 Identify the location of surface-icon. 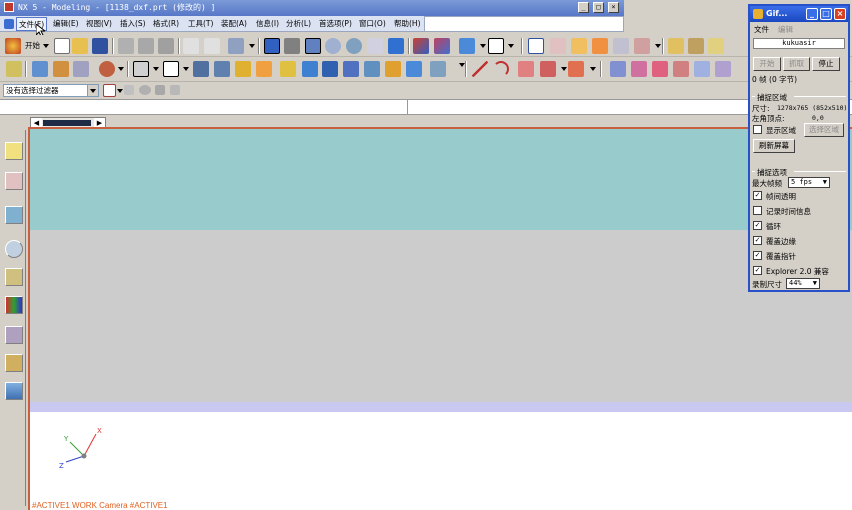
(618, 69).